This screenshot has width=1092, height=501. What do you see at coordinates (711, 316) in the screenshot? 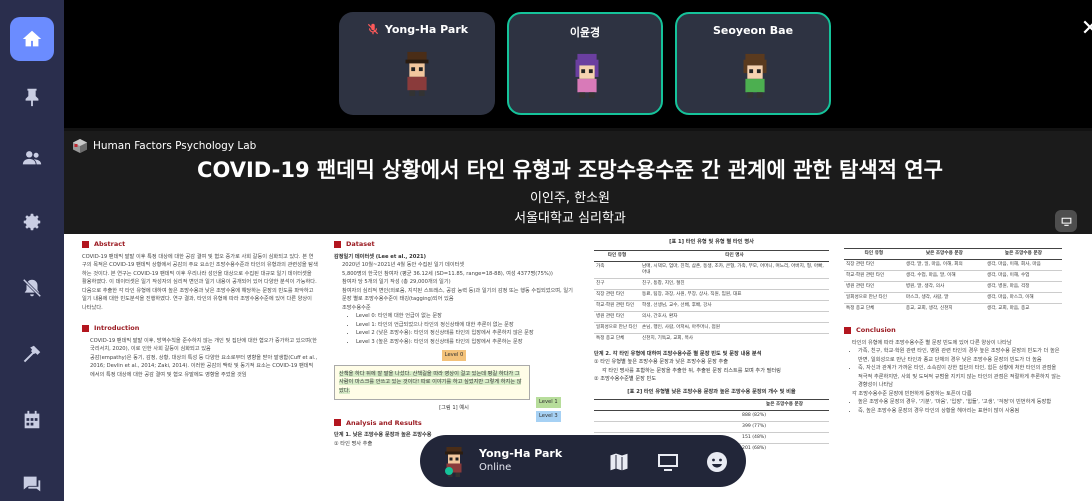
I see `table-row: 병원 관련 타인 의사, 간호사, 환자` at bounding box center [711, 316].